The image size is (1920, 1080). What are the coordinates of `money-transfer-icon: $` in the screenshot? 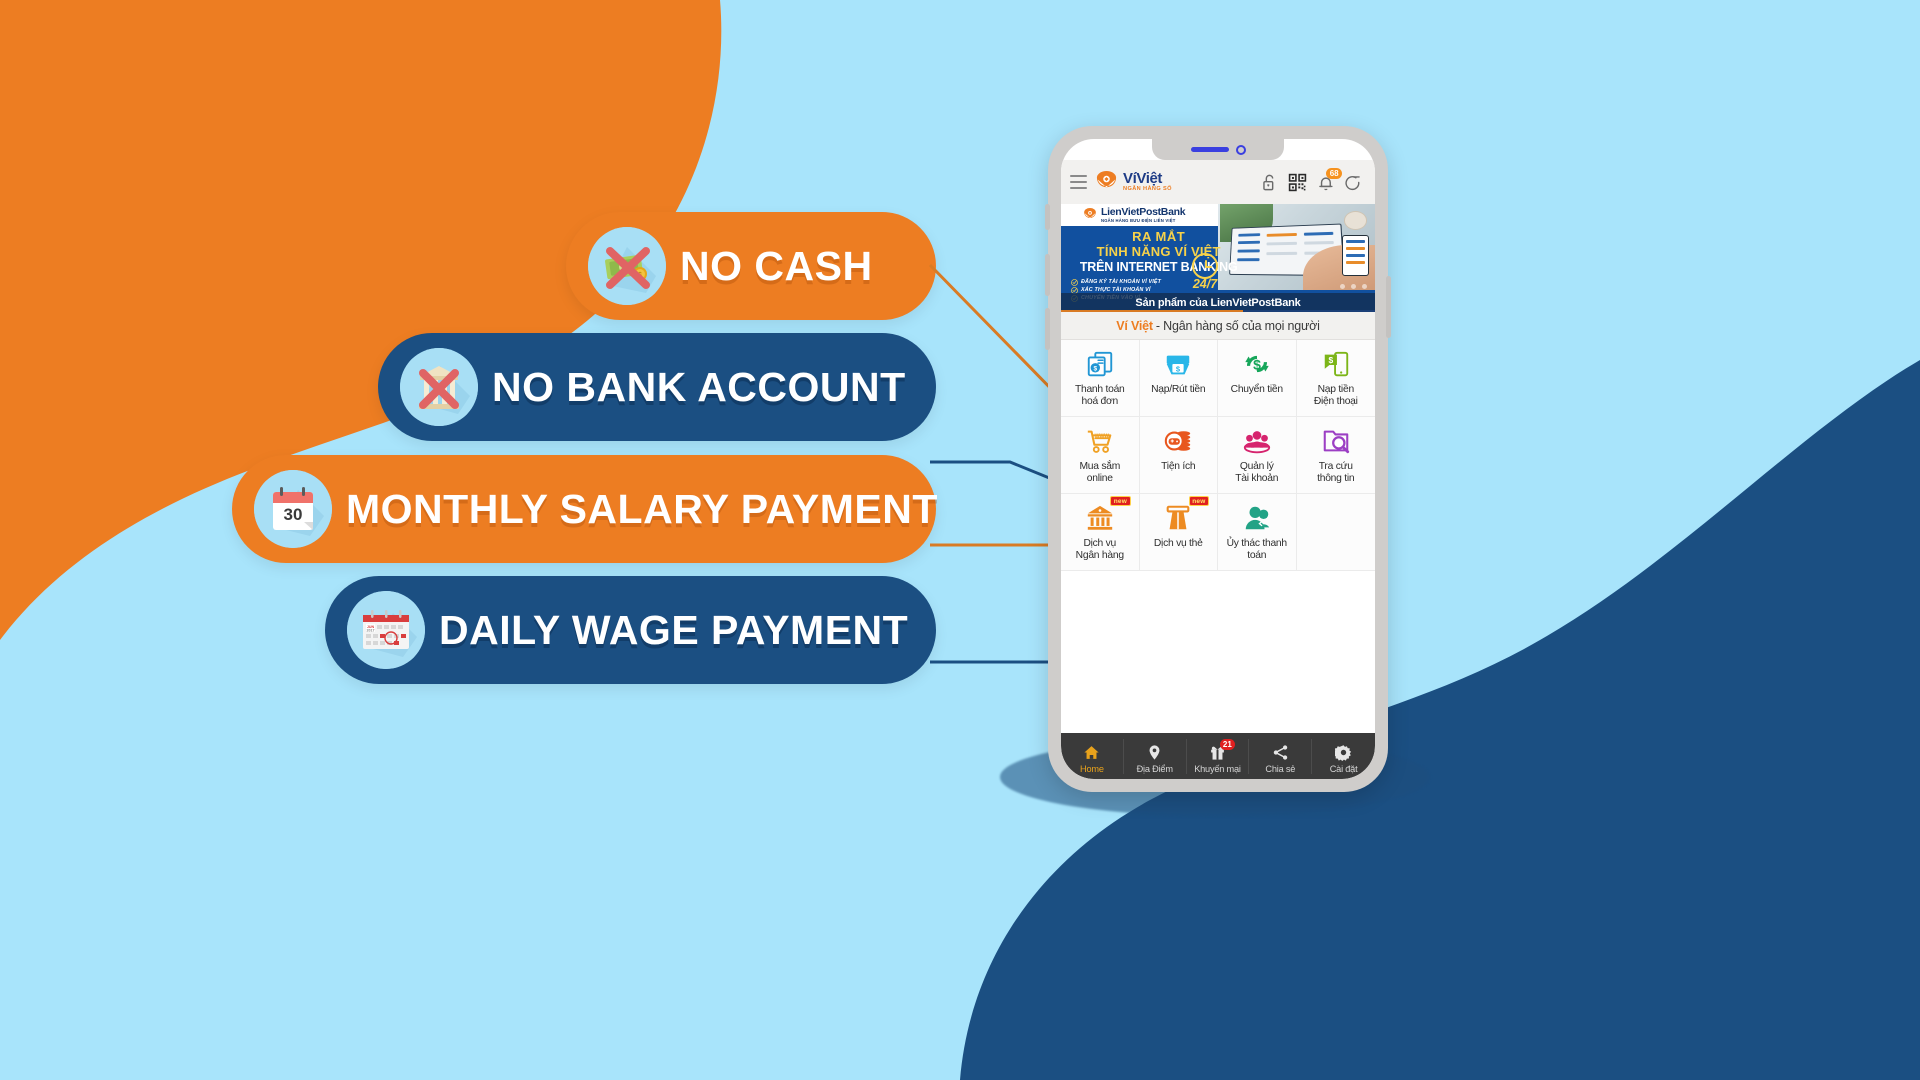 It's located at (1257, 364).